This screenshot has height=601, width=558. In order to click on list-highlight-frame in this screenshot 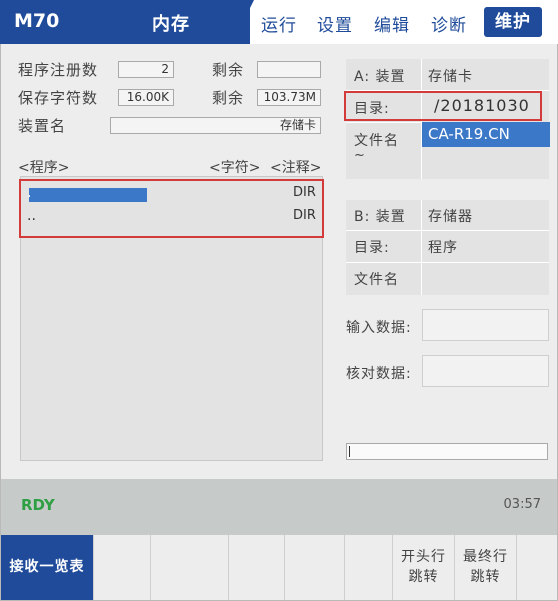, I will do `click(171, 208)`.